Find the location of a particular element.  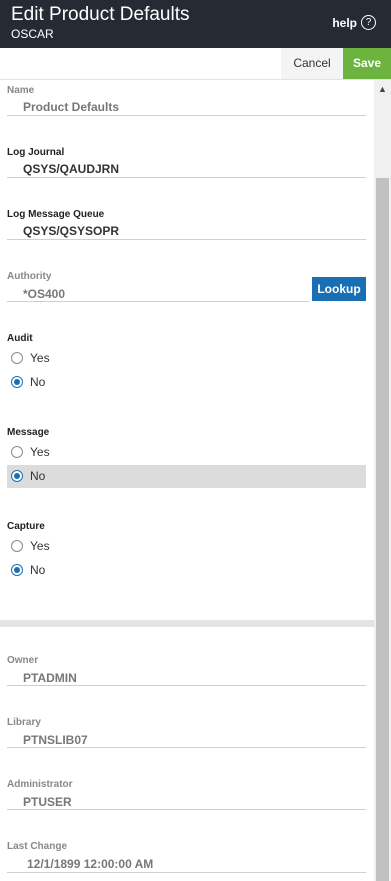

capture-label: Capture is located at coordinates (26, 526).